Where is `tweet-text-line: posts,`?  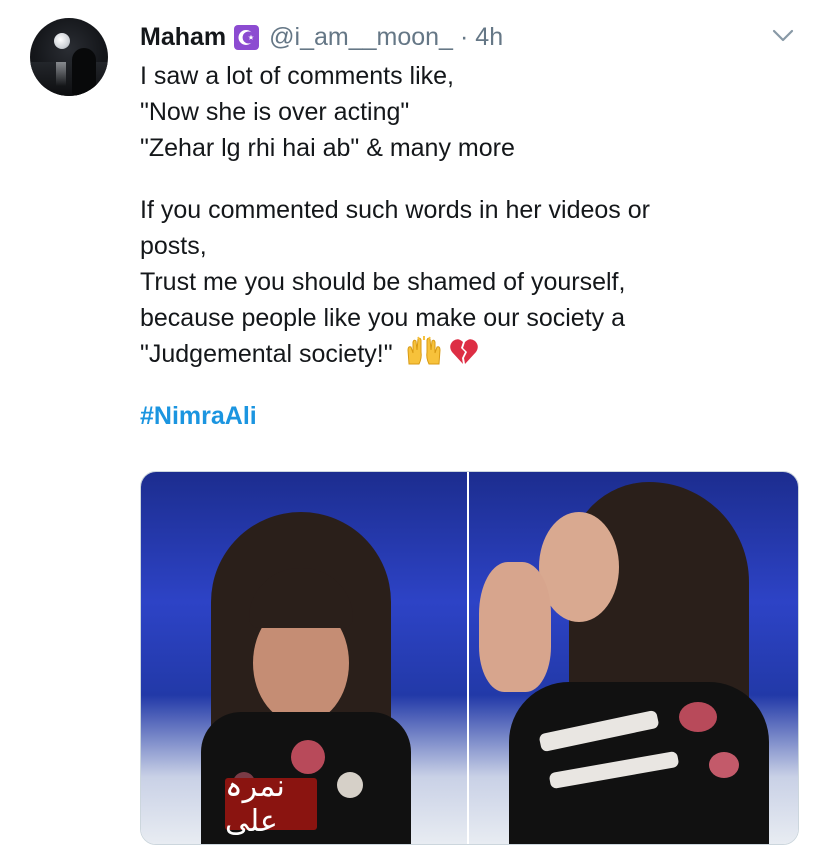
tweet-text-line: posts, is located at coordinates (173, 246).